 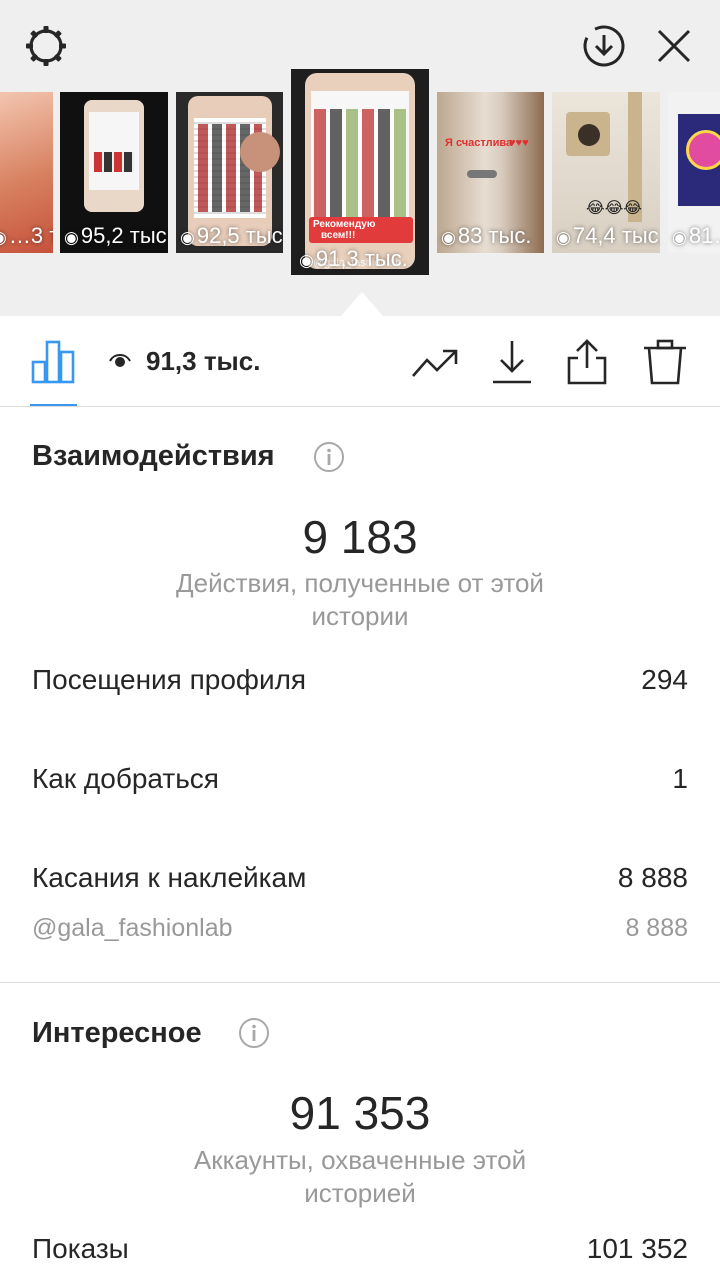 I want to click on interactions-total: 9 183, so click(x=360, y=537).